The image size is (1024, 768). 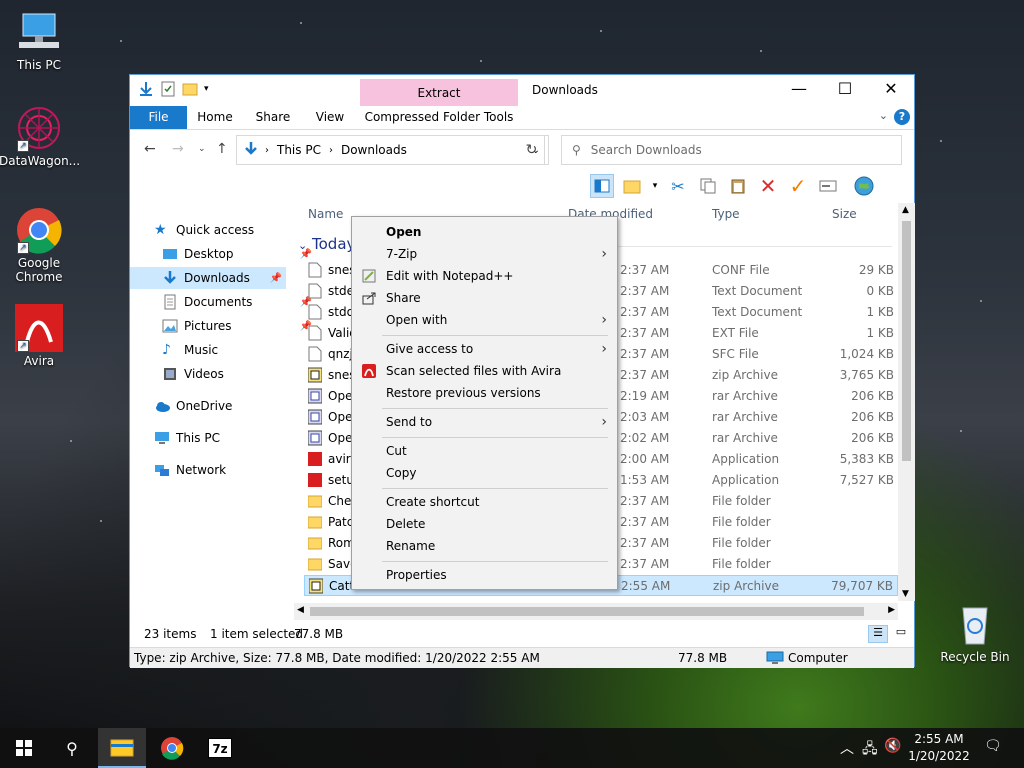 I want to click on menu-rename: Rename, so click(x=484, y=546).